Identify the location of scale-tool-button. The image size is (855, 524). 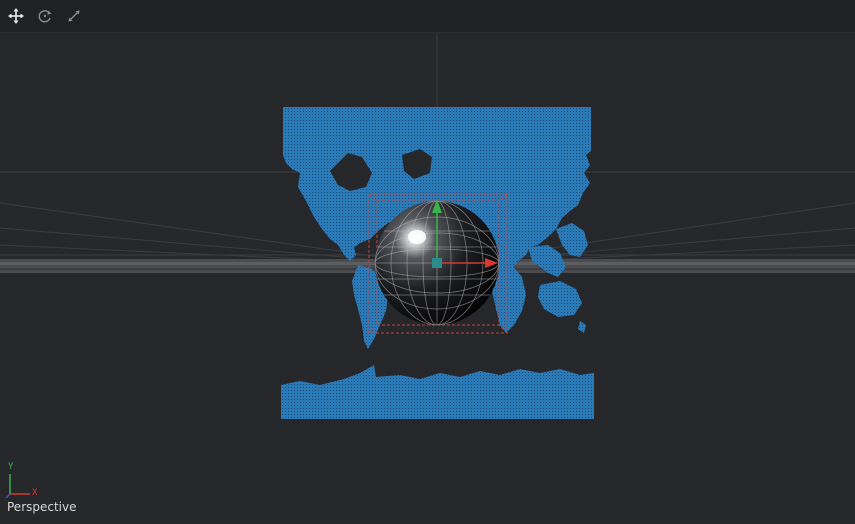
(74, 16).